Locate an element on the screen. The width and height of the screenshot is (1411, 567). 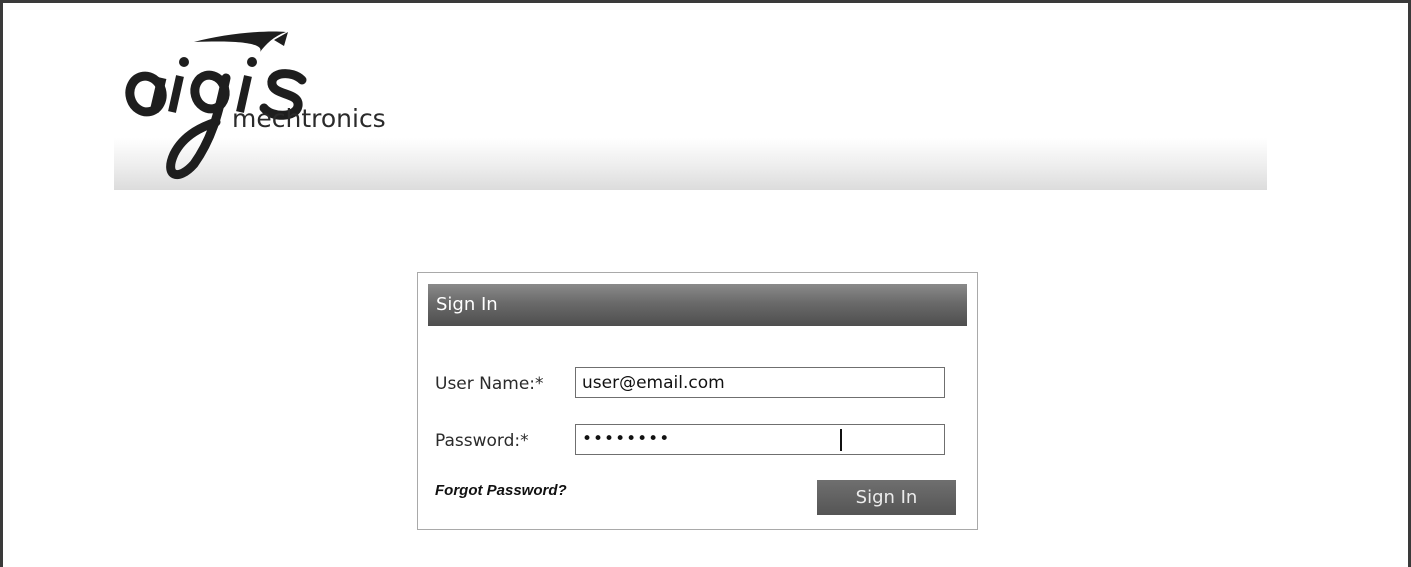
password-masked-value: •••••••• is located at coordinates (626, 439).